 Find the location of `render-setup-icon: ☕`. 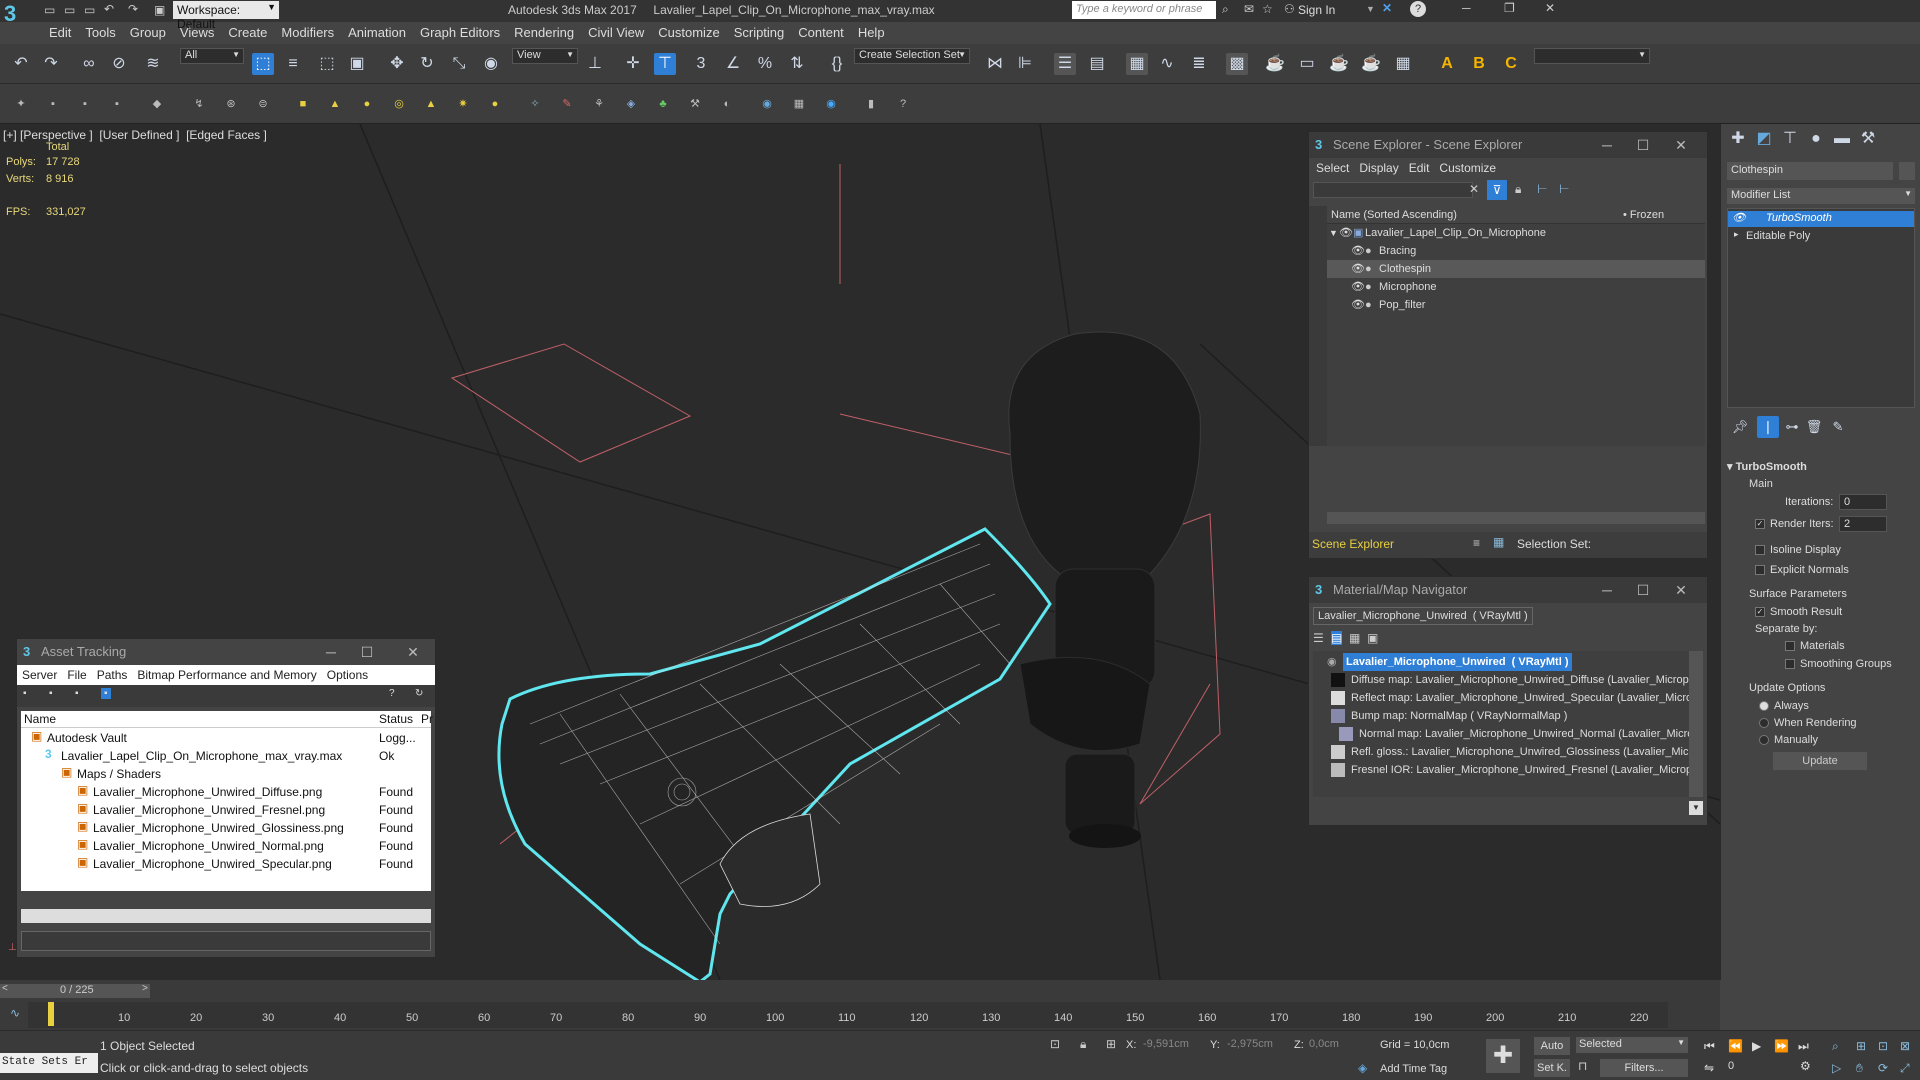

render-setup-icon: ☕ is located at coordinates (1275, 64).